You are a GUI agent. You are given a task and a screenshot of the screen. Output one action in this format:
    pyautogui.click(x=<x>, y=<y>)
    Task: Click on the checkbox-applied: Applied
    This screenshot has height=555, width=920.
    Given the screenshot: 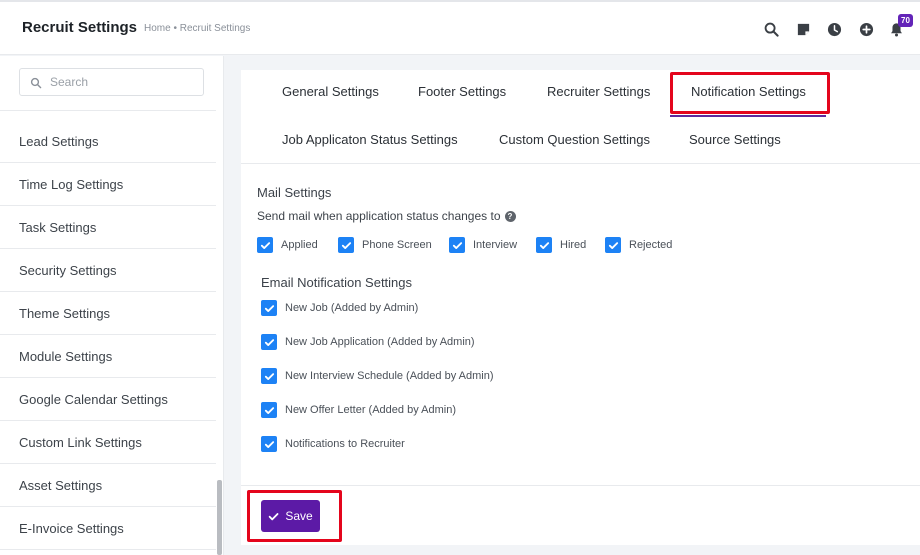 What is the action you would take?
    pyautogui.click(x=287, y=245)
    